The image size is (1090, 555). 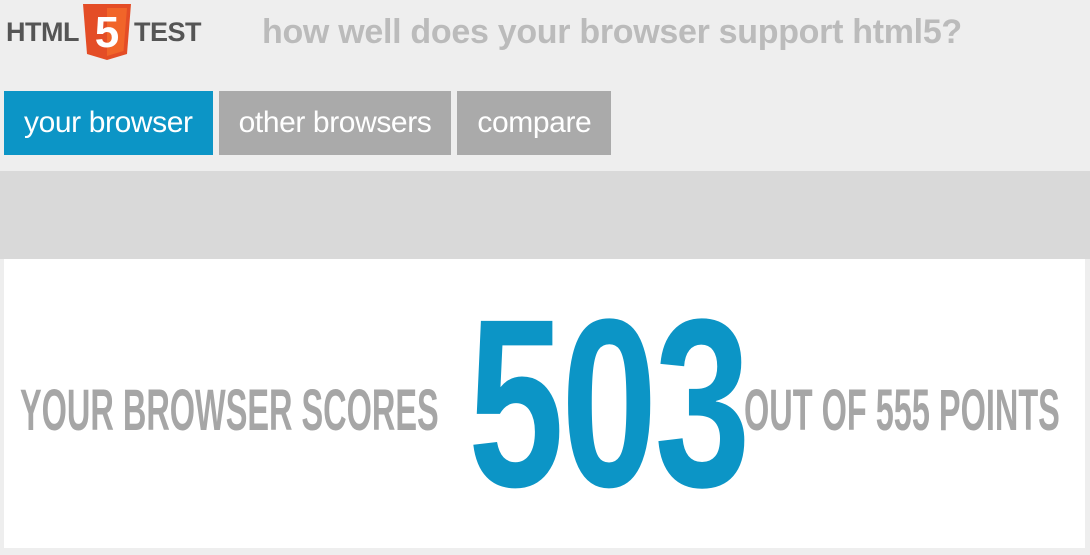 I want to click on logo-text-test: TEST, so click(x=167, y=31).